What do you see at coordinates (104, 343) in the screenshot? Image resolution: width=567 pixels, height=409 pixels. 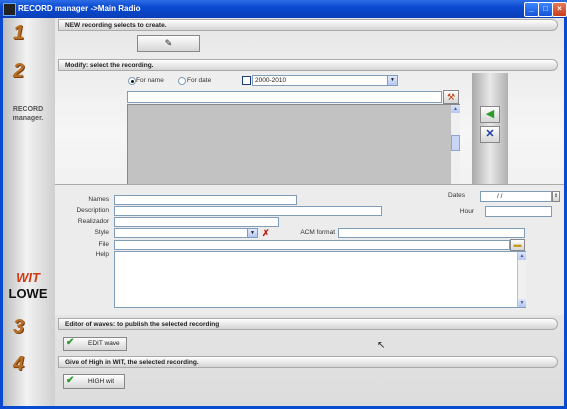 I see `edit-wave-label: EDIT wave` at bounding box center [104, 343].